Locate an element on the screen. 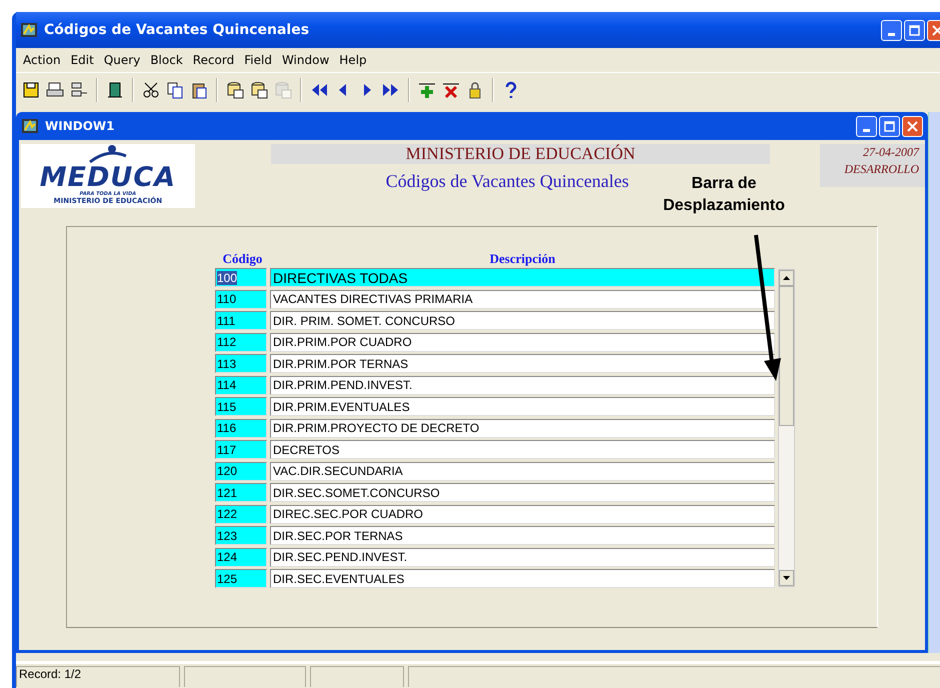 The height and width of the screenshot is (688, 940). description-field: DIR.SEC.PEND.INVEST. is located at coordinates (522, 557).